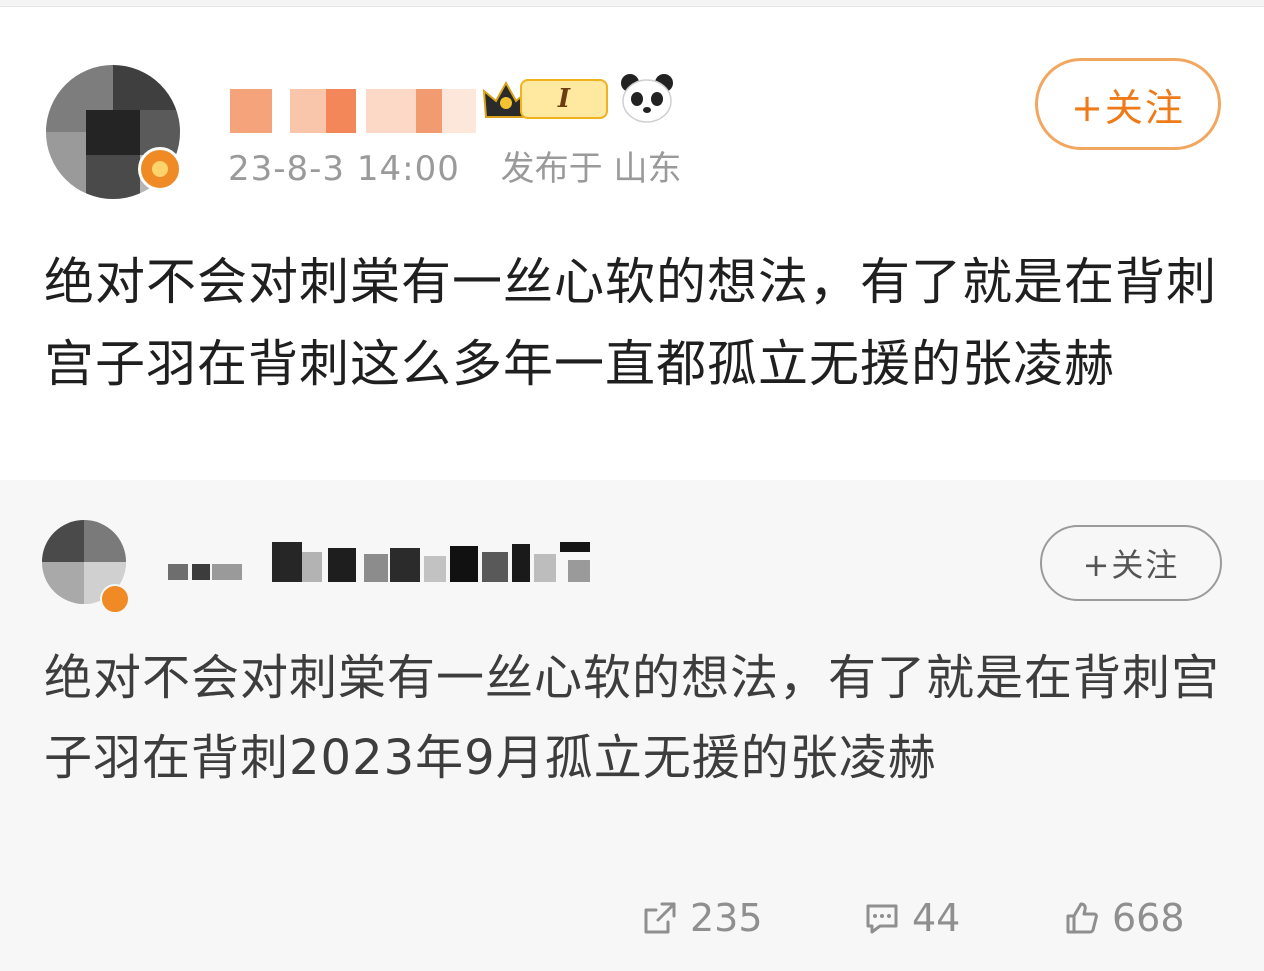 The width and height of the screenshot is (1264, 971). Describe the element at coordinates (882, 919) in the screenshot. I see `comment-icon` at that location.